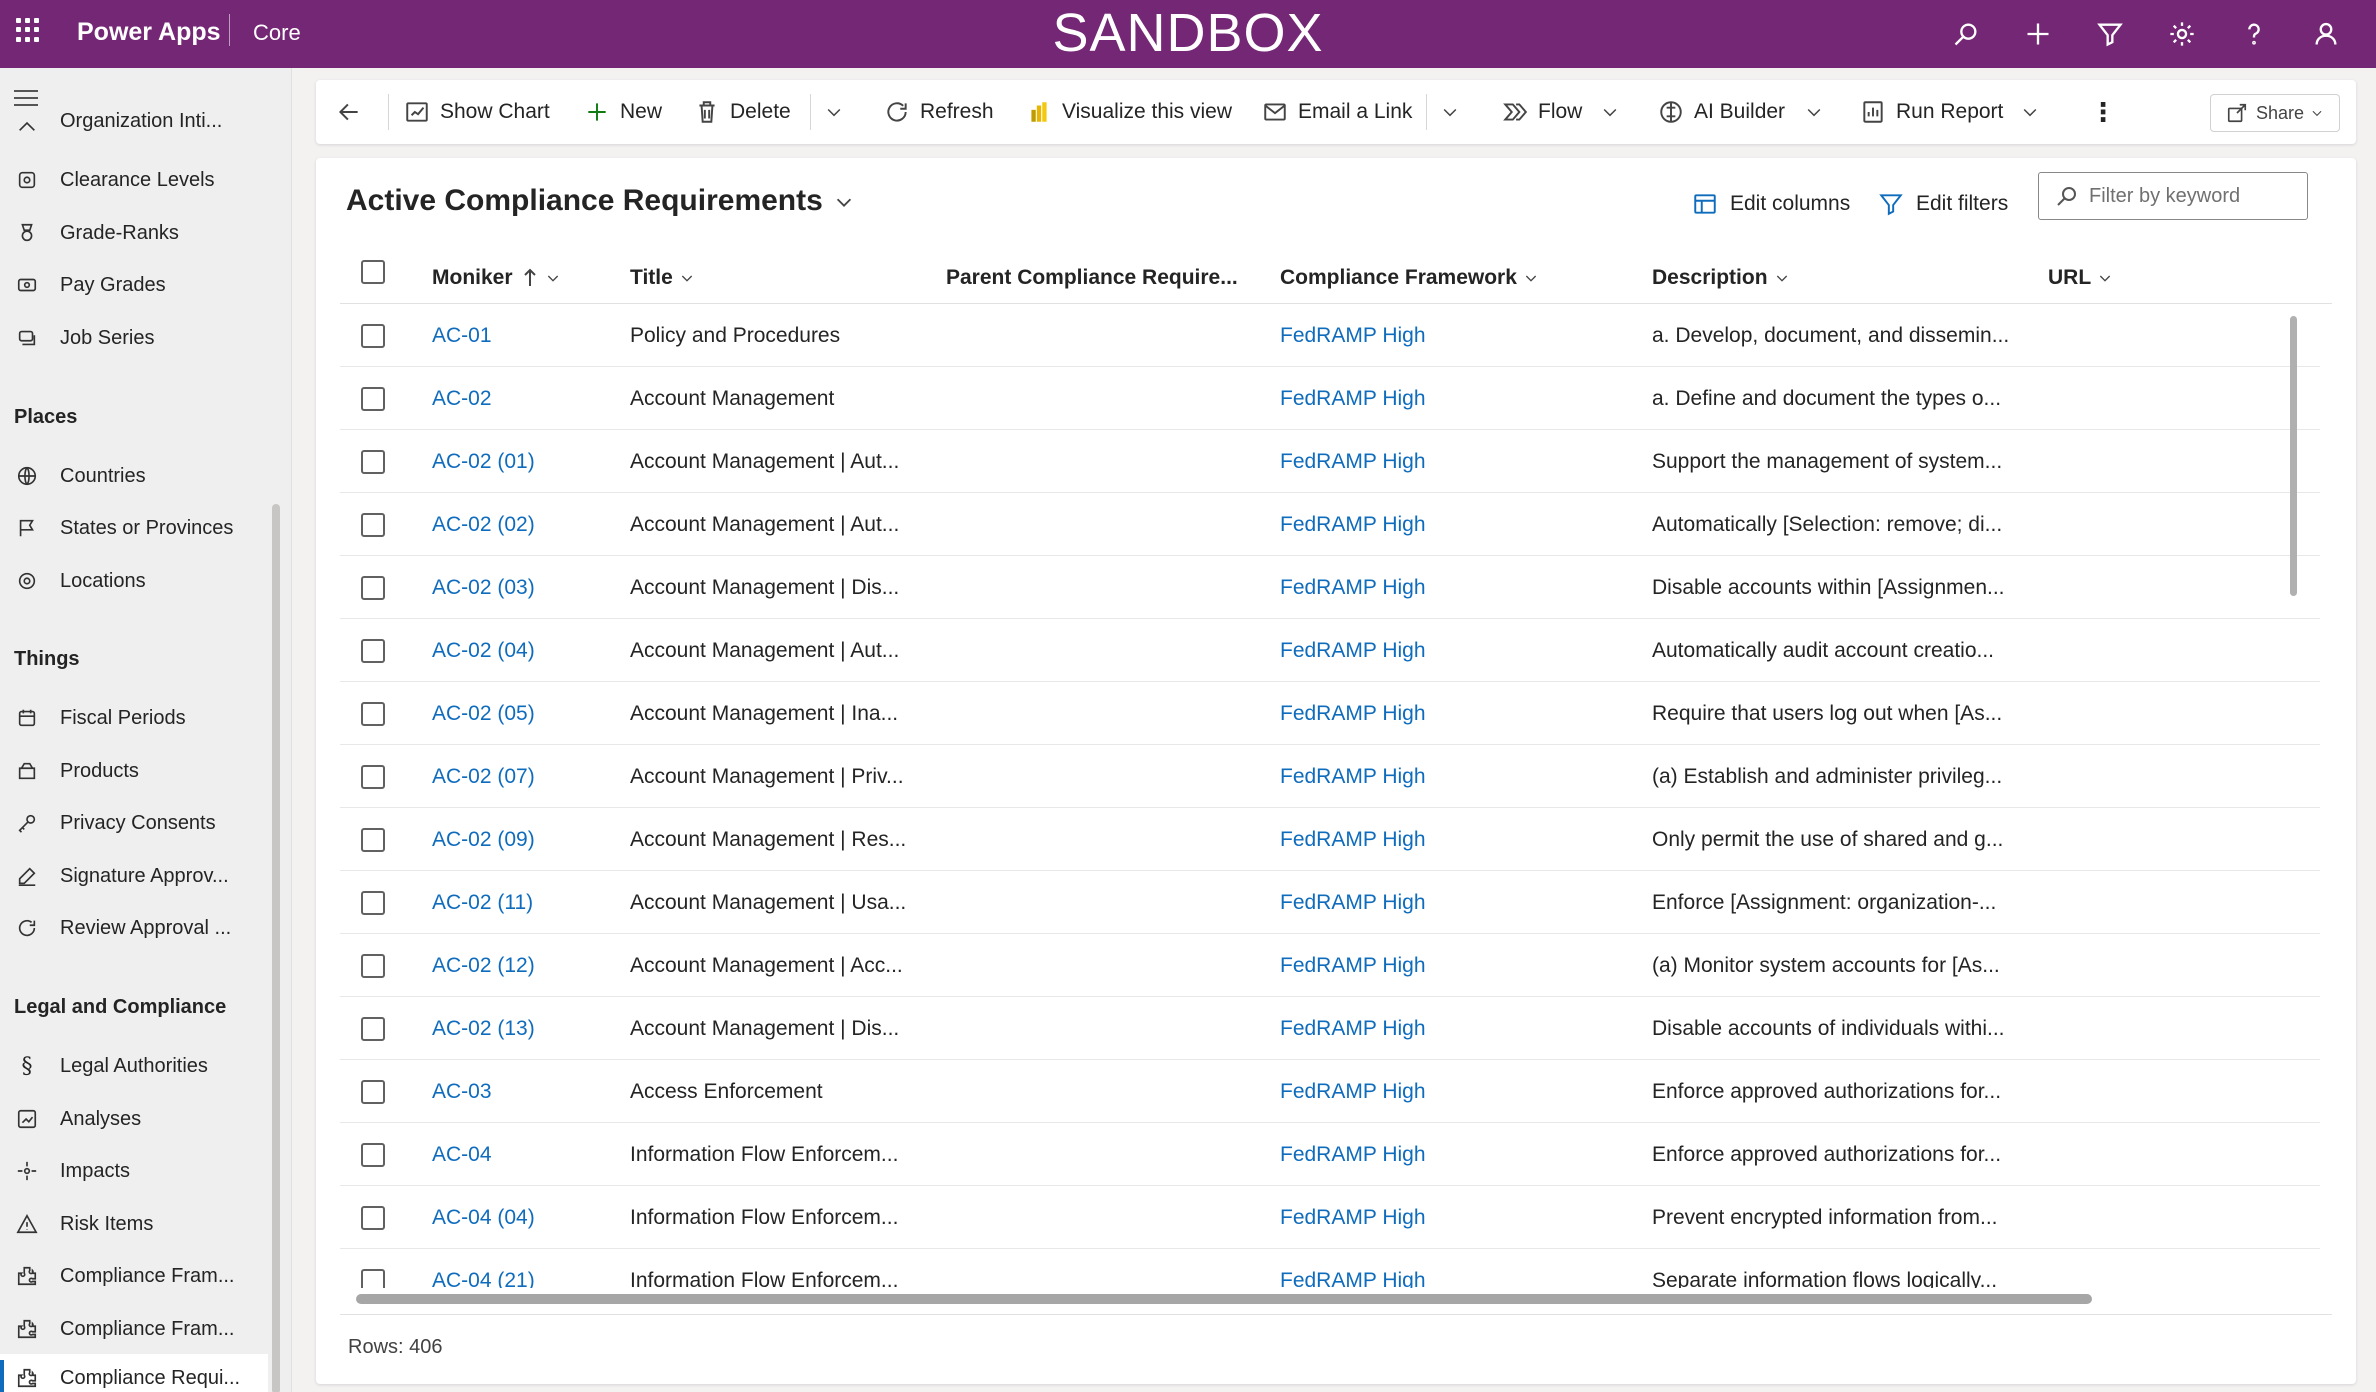  What do you see at coordinates (527, 1268) in the screenshot?
I see `cell-moniker: AC-04 (21)` at bounding box center [527, 1268].